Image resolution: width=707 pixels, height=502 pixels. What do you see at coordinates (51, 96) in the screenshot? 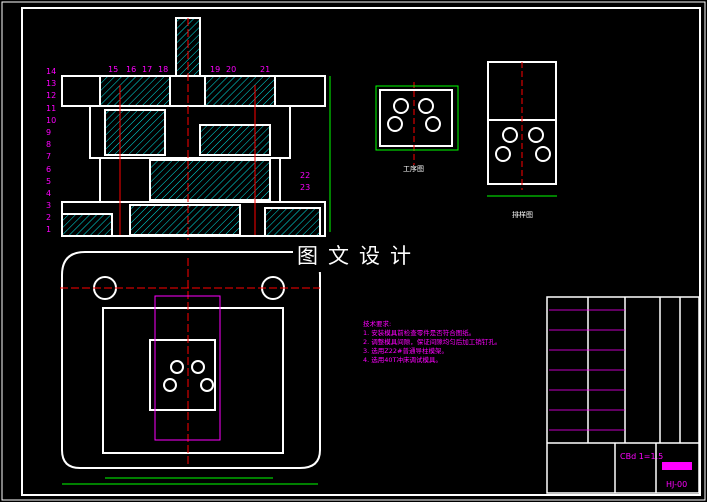
I see `part-label: 12` at bounding box center [51, 96].